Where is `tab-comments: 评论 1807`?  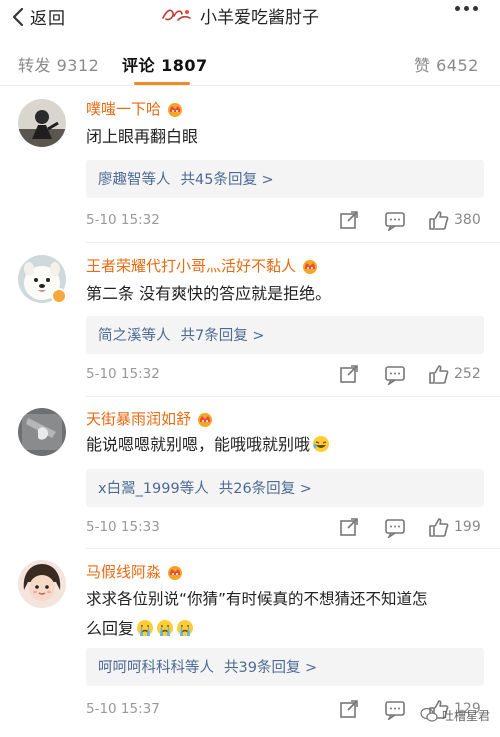 tab-comments: 评论 1807 is located at coordinates (165, 64).